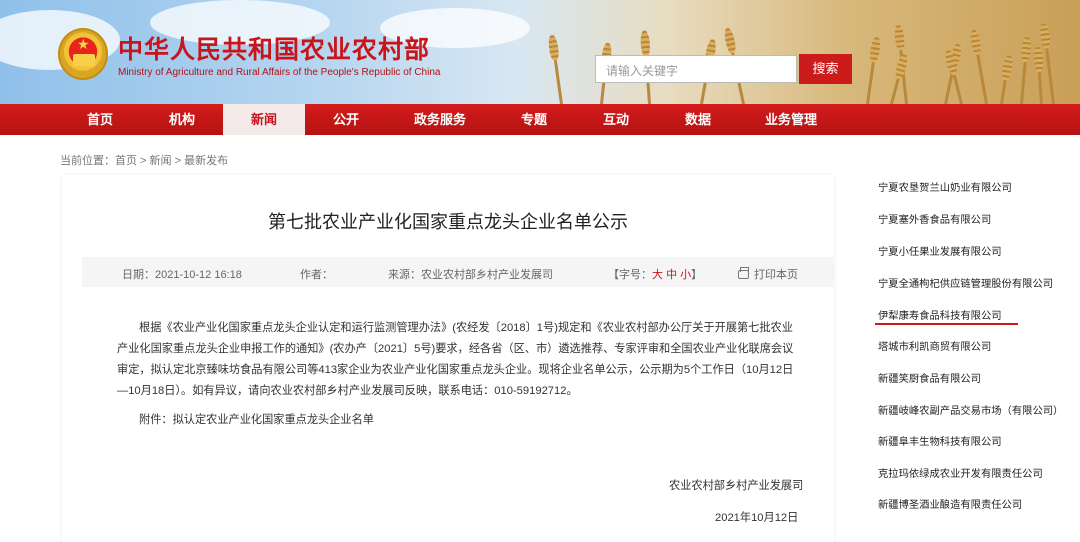 The height and width of the screenshot is (542, 1080). I want to click on list-item: 伊犁康寿食品科技有限公司, so click(940, 314).